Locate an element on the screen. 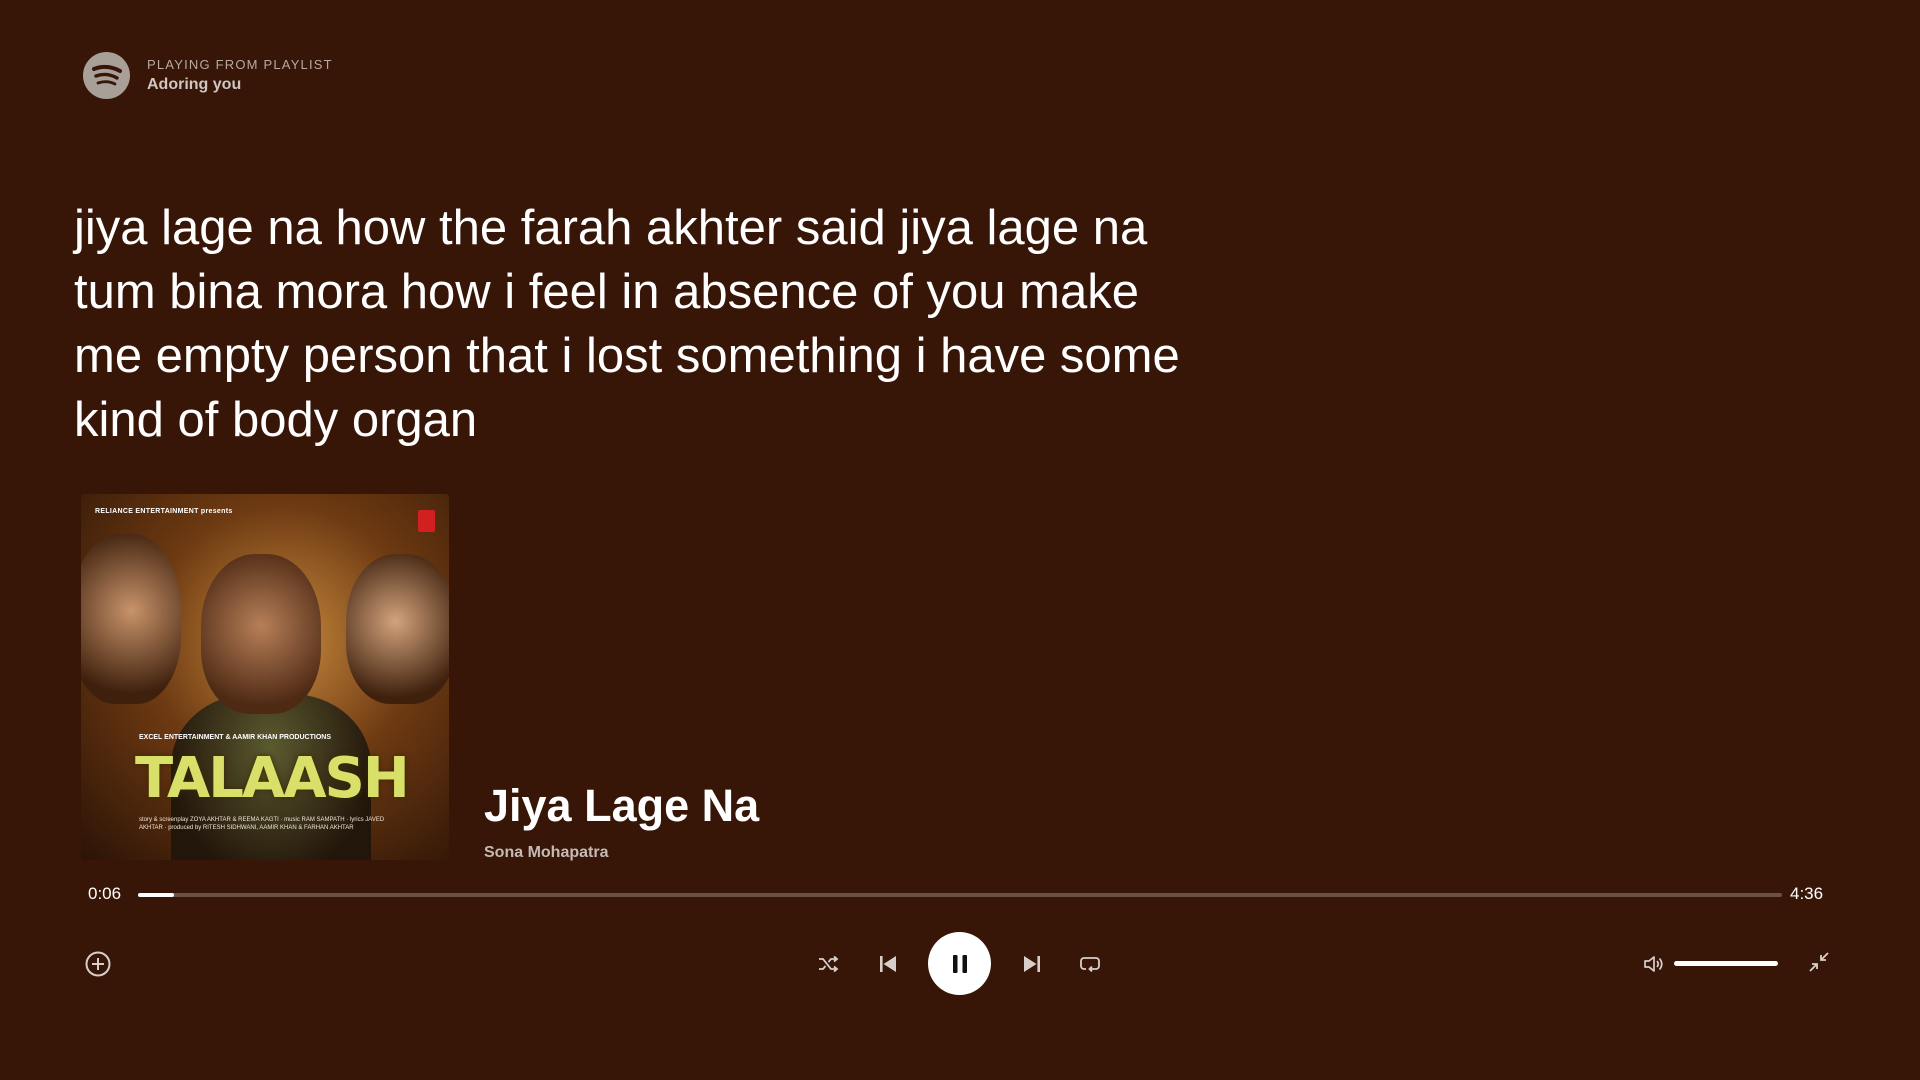 The image size is (1920, 1080). tseries-logo-icon is located at coordinates (426, 521).